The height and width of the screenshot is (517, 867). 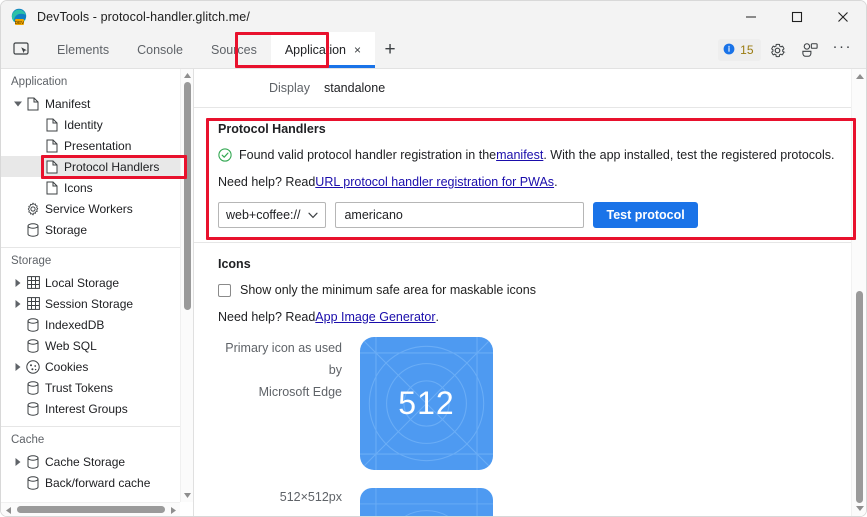 What do you see at coordinates (39, 82) in the screenshot?
I see `sidebar-section-title: Application` at bounding box center [39, 82].